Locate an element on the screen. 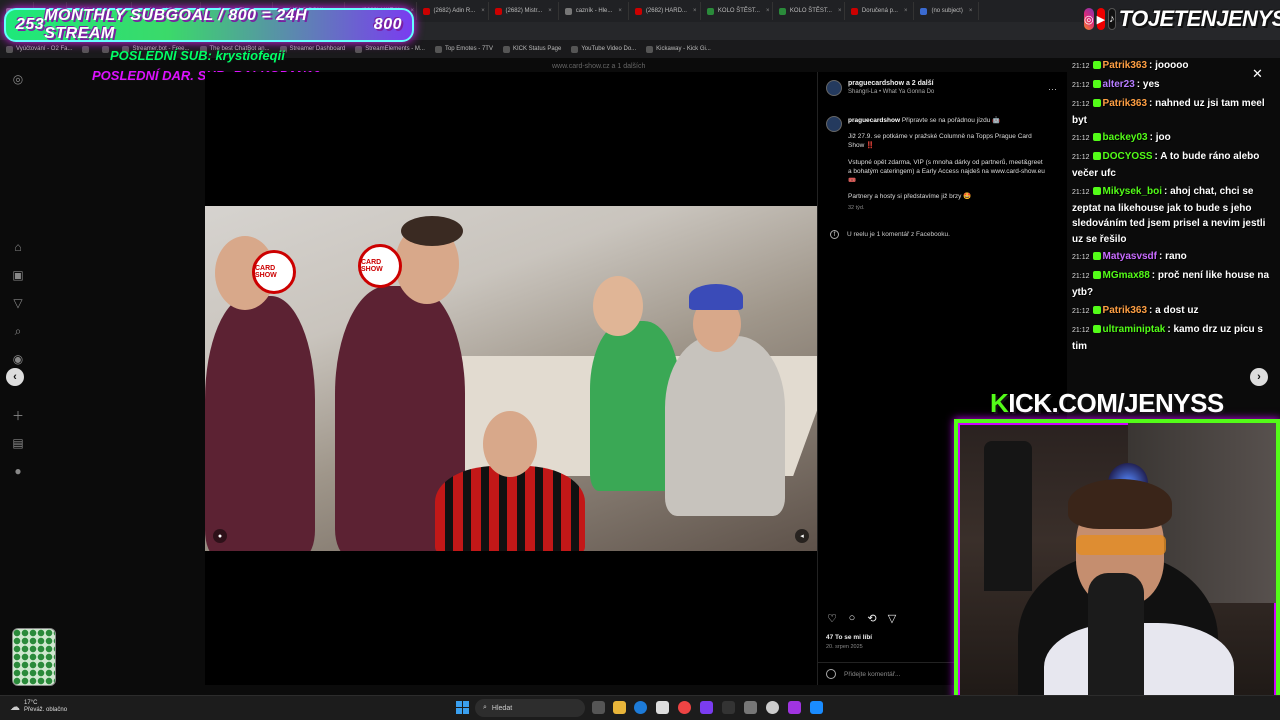 Image resolution: width=1280 pixels, height=720 pixels. weather-widget: ☁ 17°C Převáž. oblačno is located at coordinates (38, 707).